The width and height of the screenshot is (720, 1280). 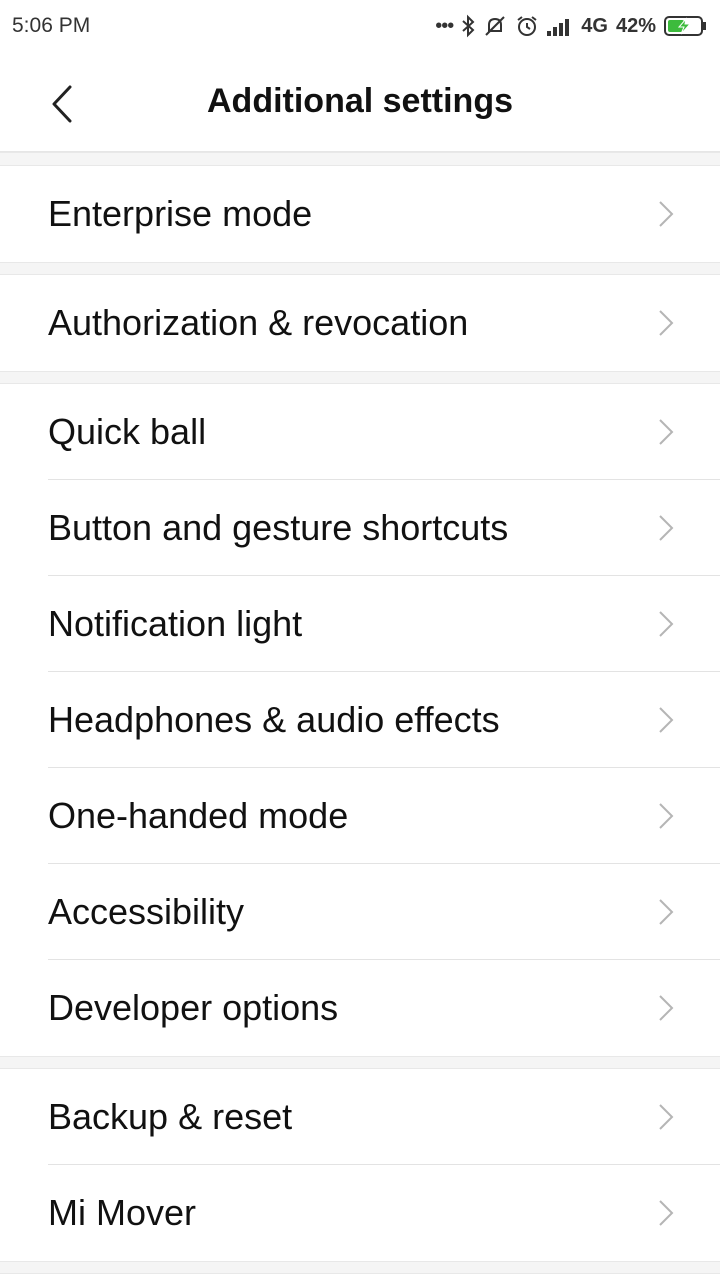 What do you see at coordinates (274, 719) in the screenshot?
I see `list-item-label: Headphones & audio effects` at bounding box center [274, 719].